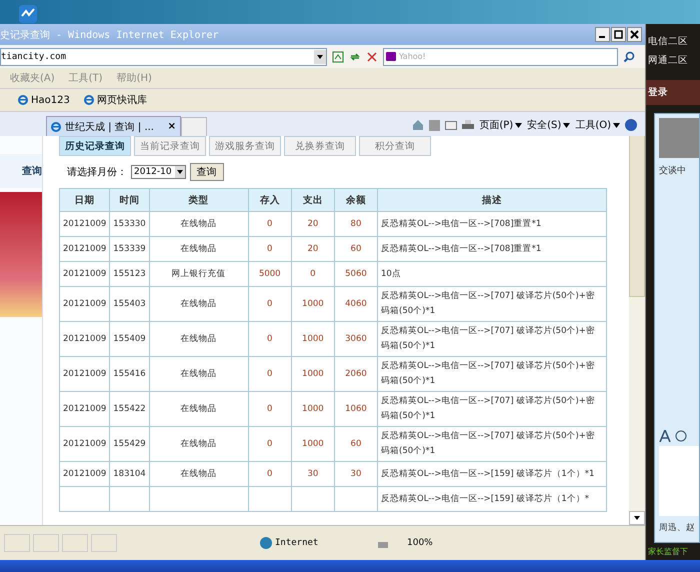  Describe the element at coordinates (668, 552) in the screenshot. I see `notice-text: 家长监督下` at that location.